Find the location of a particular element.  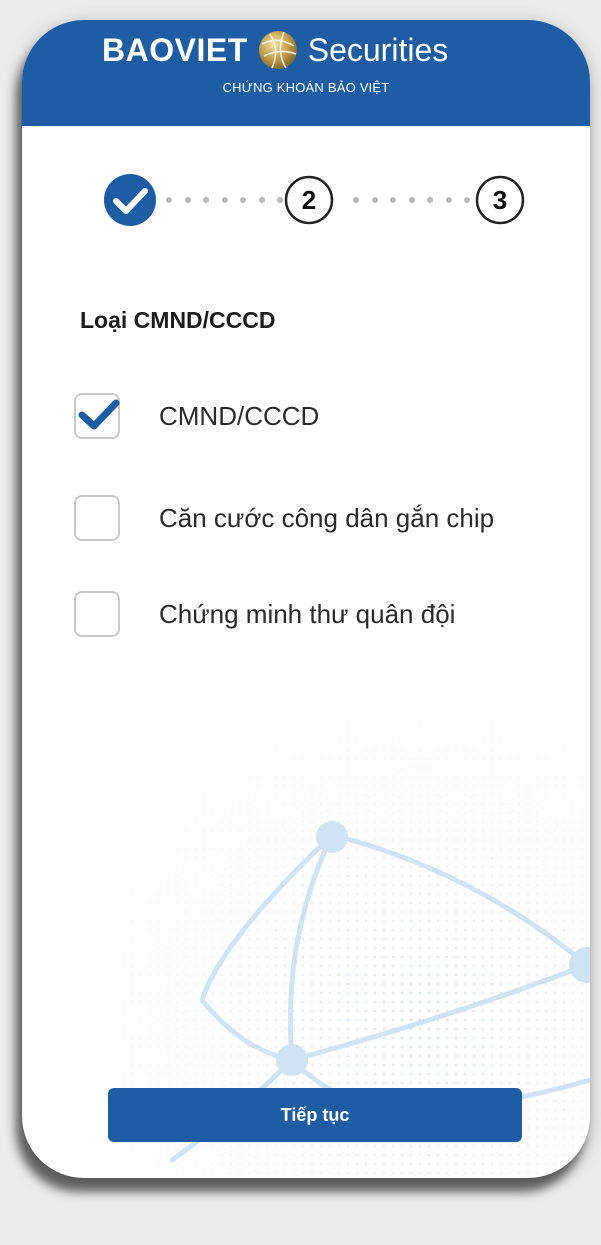

step-3: 3 is located at coordinates (500, 200).